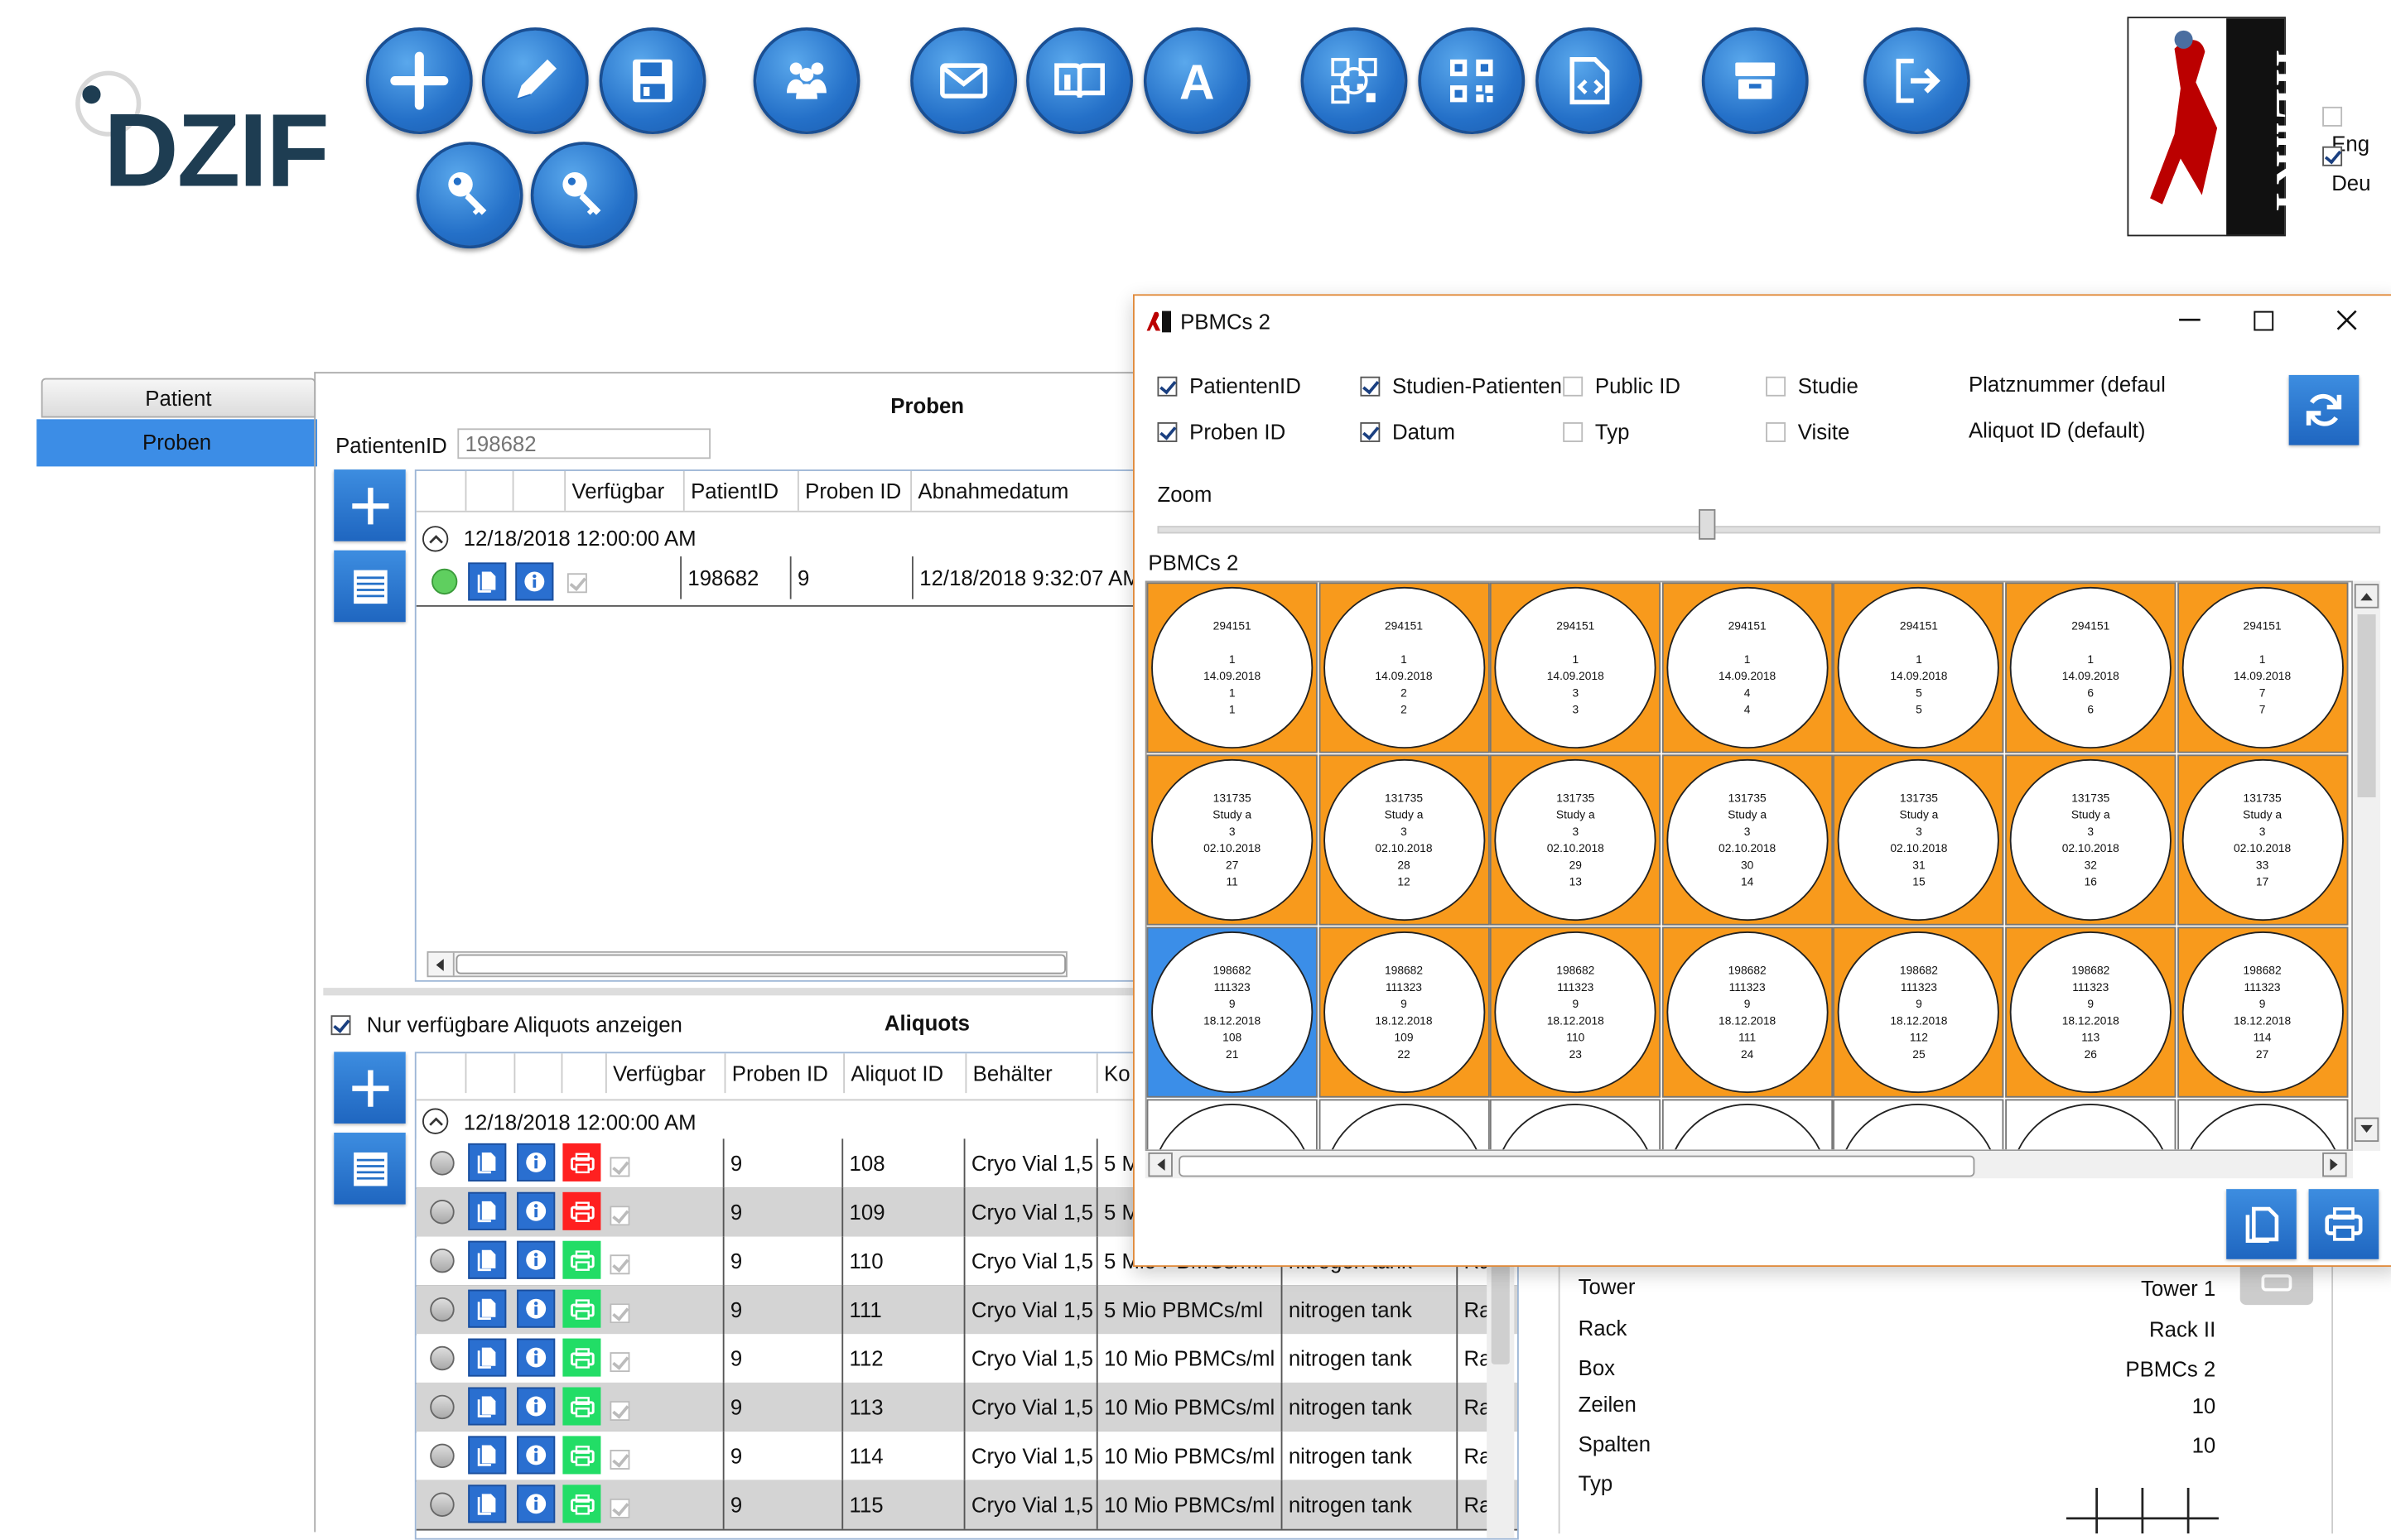 The width and height of the screenshot is (2391, 1540). What do you see at coordinates (506, 1027) in the screenshot?
I see `aliquot-filter: Nur verfügbare Aliquots anzeigen` at bounding box center [506, 1027].